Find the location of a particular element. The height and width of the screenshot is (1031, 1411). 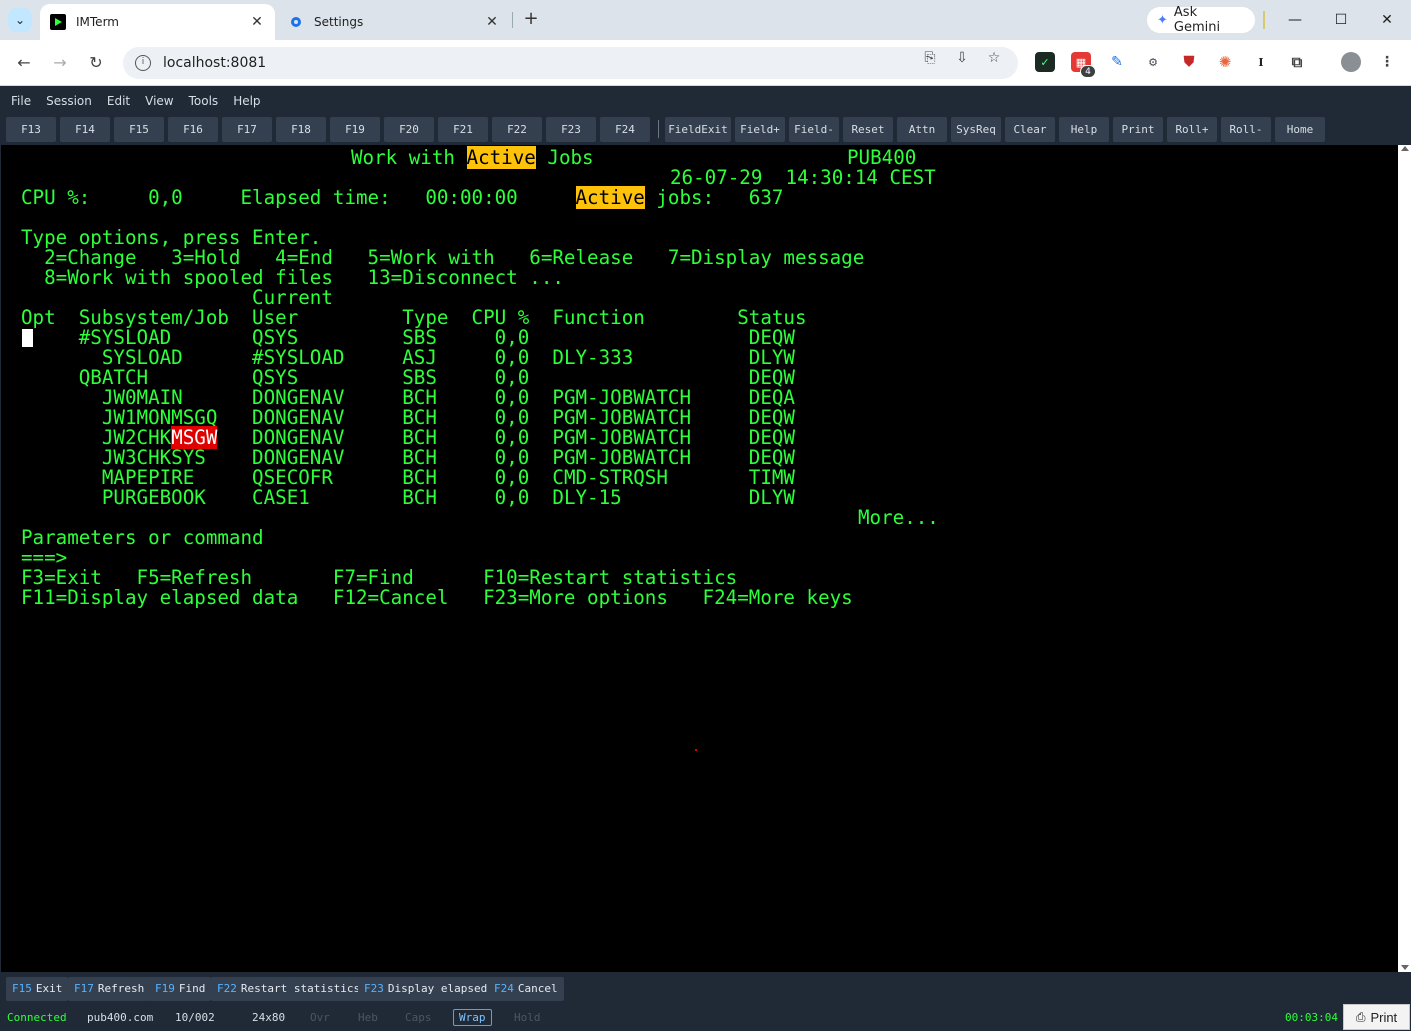

tab-title: IMTerm is located at coordinates (97, 22).